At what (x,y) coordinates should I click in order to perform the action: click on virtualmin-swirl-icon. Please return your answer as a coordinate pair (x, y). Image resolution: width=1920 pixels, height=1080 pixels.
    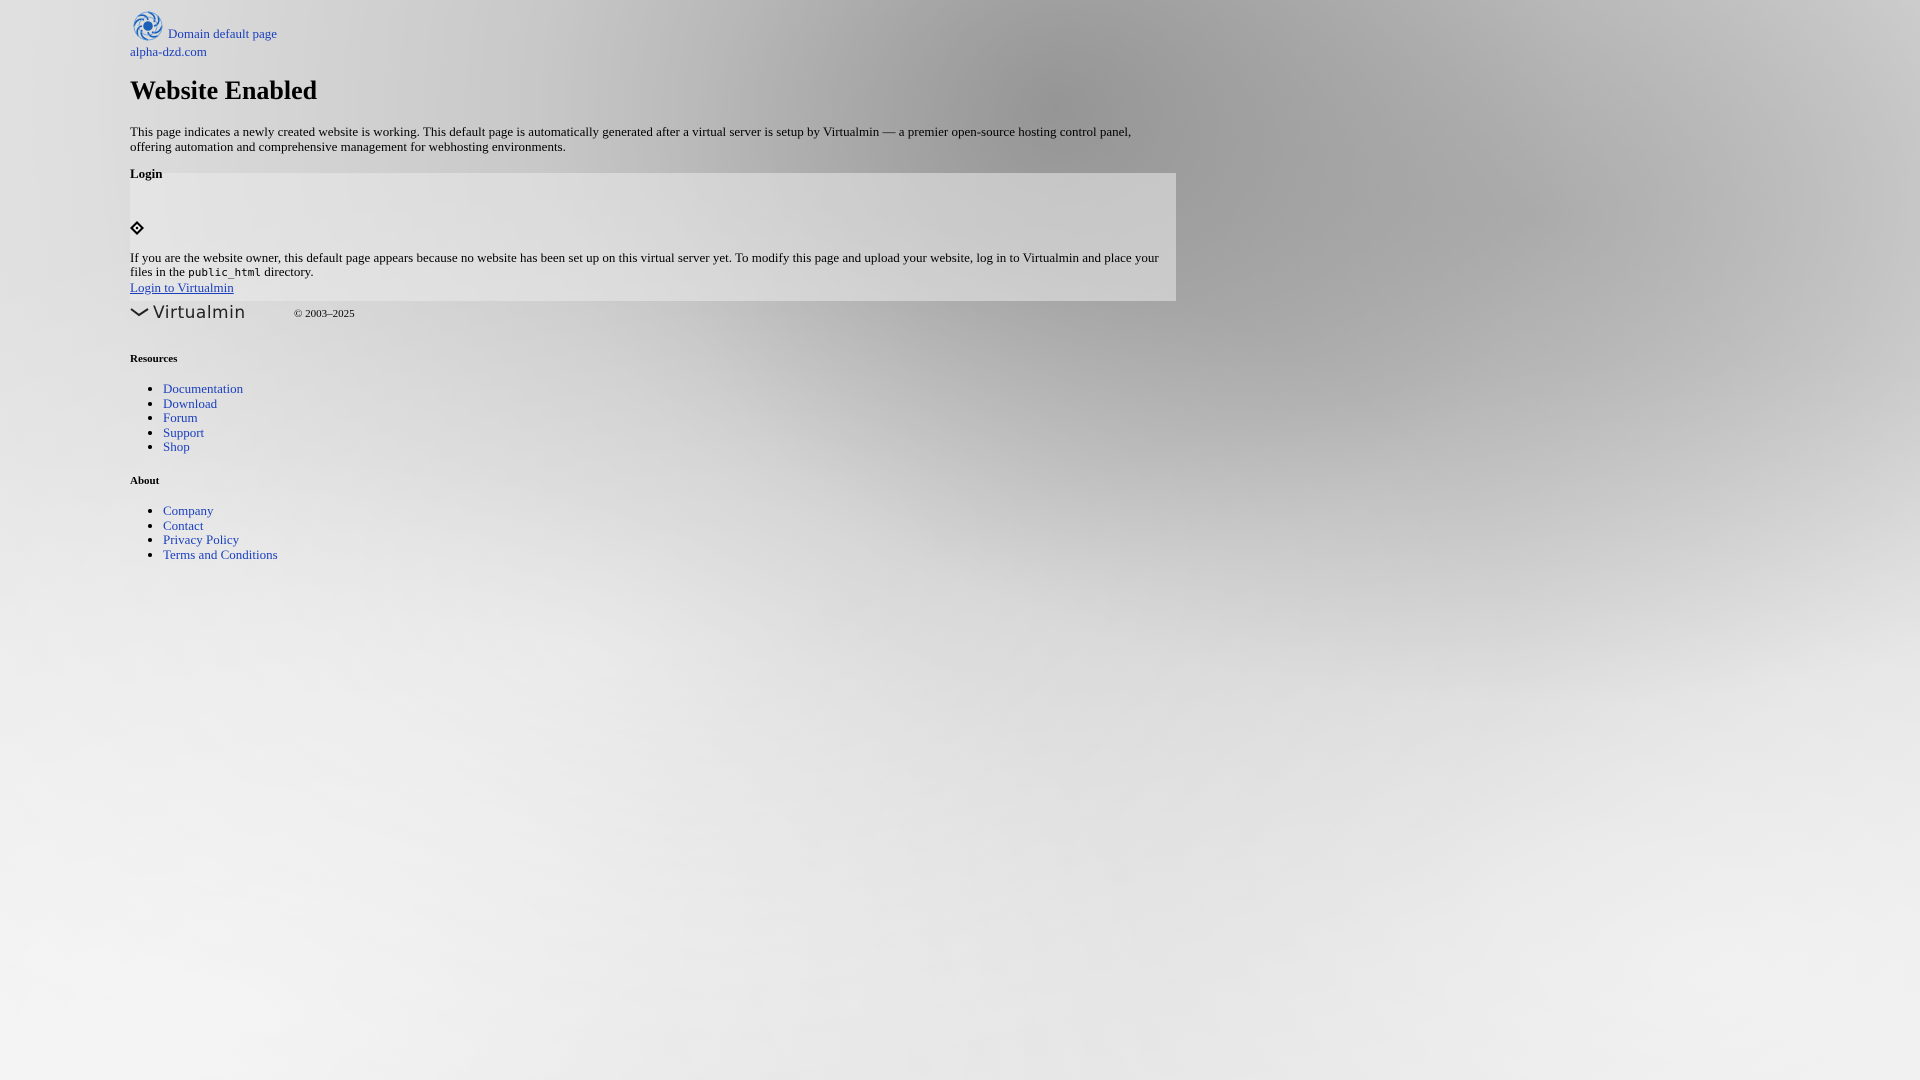
    Looking at the image, I should click on (148, 26).